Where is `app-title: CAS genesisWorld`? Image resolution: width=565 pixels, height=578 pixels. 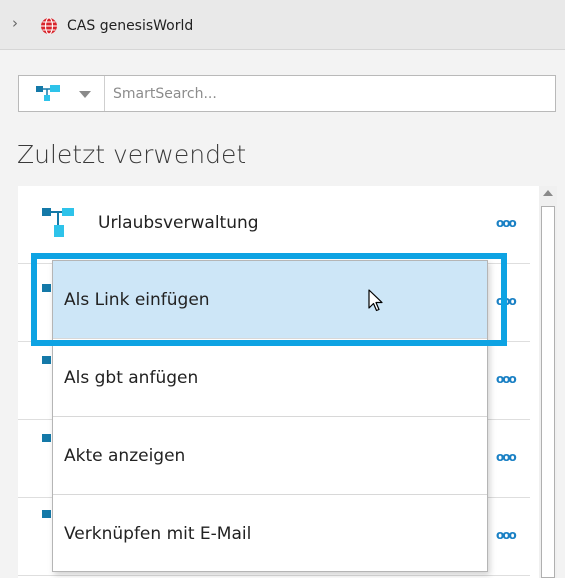
app-title: CAS genesisWorld is located at coordinates (130, 26).